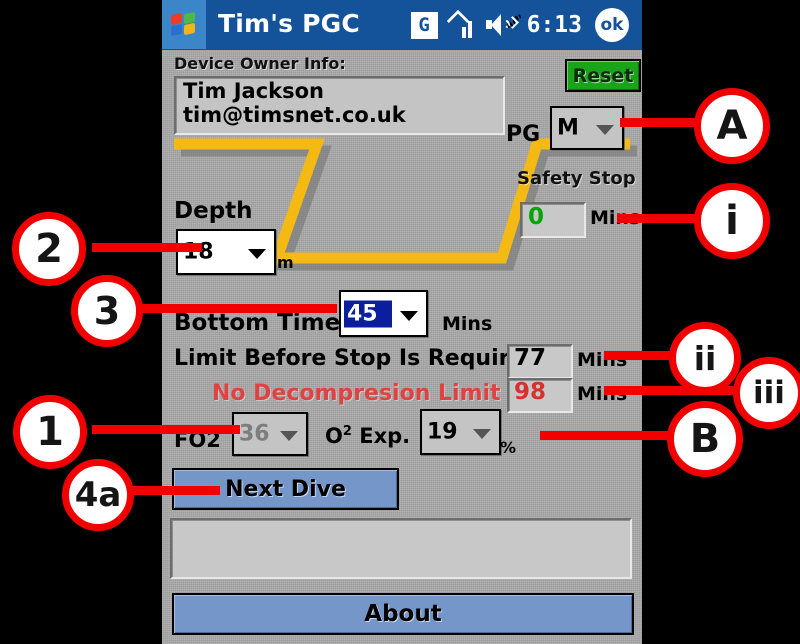 The image size is (800, 644). What do you see at coordinates (705, 358) in the screenshot?
I see `annotation-ii-label: ii` at bounding box center [705, 358].